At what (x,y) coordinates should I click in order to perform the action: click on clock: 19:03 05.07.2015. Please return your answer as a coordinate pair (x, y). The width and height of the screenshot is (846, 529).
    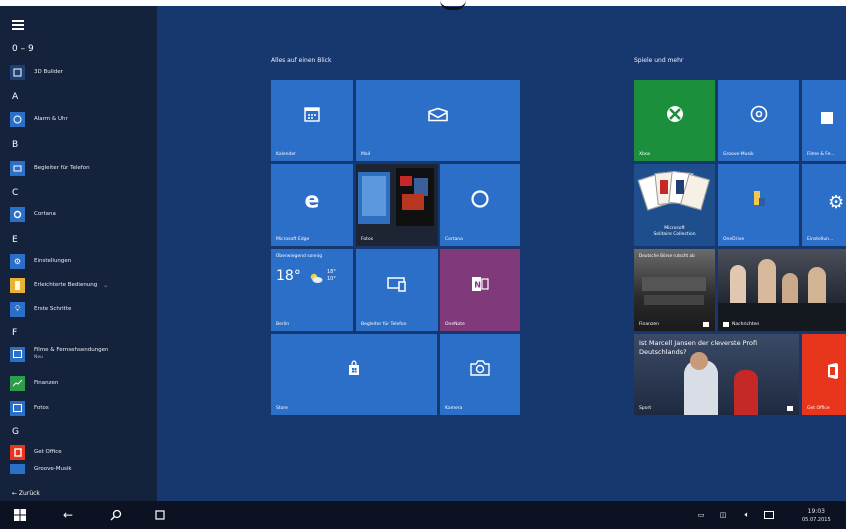
    Looking at the image, I should click on (816, 516).